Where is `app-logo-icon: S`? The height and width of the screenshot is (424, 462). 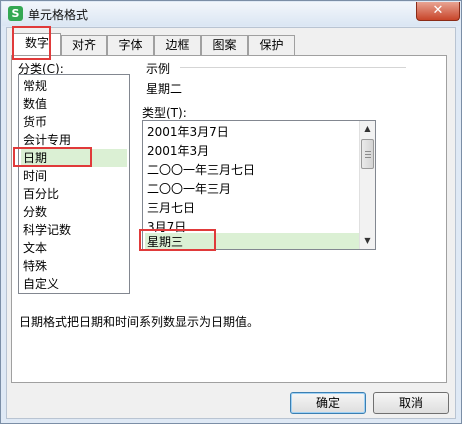 app-logo-icon: S is located at coordinates (15, 13).